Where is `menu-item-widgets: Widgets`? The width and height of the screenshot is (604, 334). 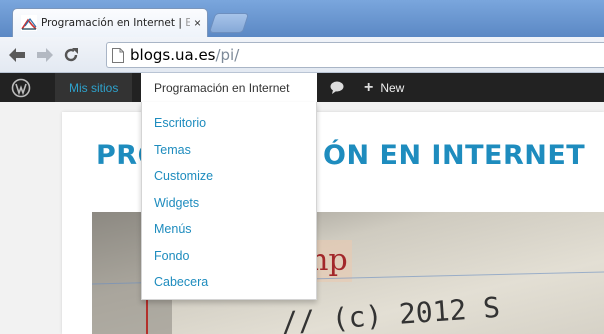 menu-item-widgets: Widgets is located at coordinates (229, 203).